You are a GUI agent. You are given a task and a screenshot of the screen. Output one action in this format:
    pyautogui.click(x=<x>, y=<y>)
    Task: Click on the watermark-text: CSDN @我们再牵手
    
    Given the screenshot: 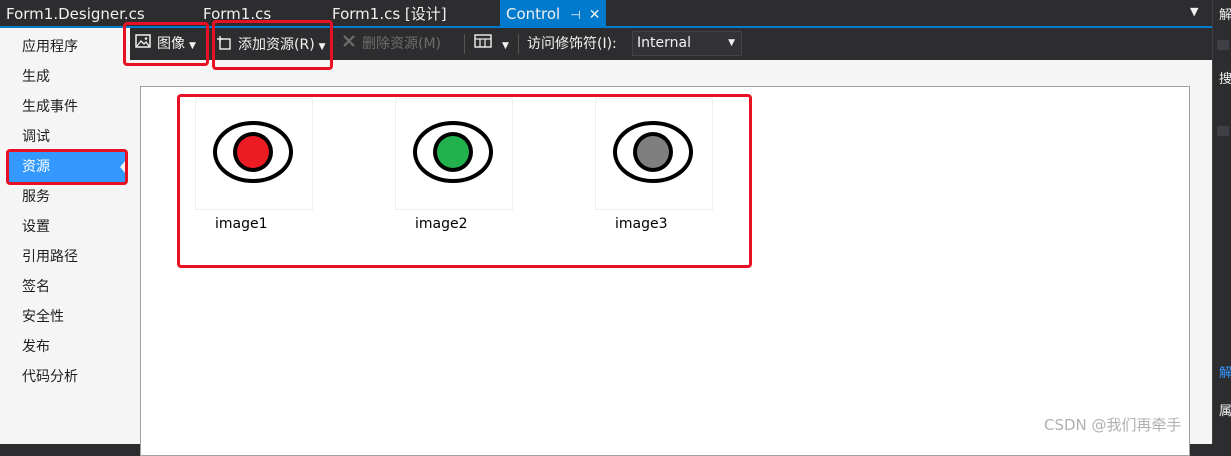 What is the action you would take?
    pyautogui.click(x=1113, y=425)
    